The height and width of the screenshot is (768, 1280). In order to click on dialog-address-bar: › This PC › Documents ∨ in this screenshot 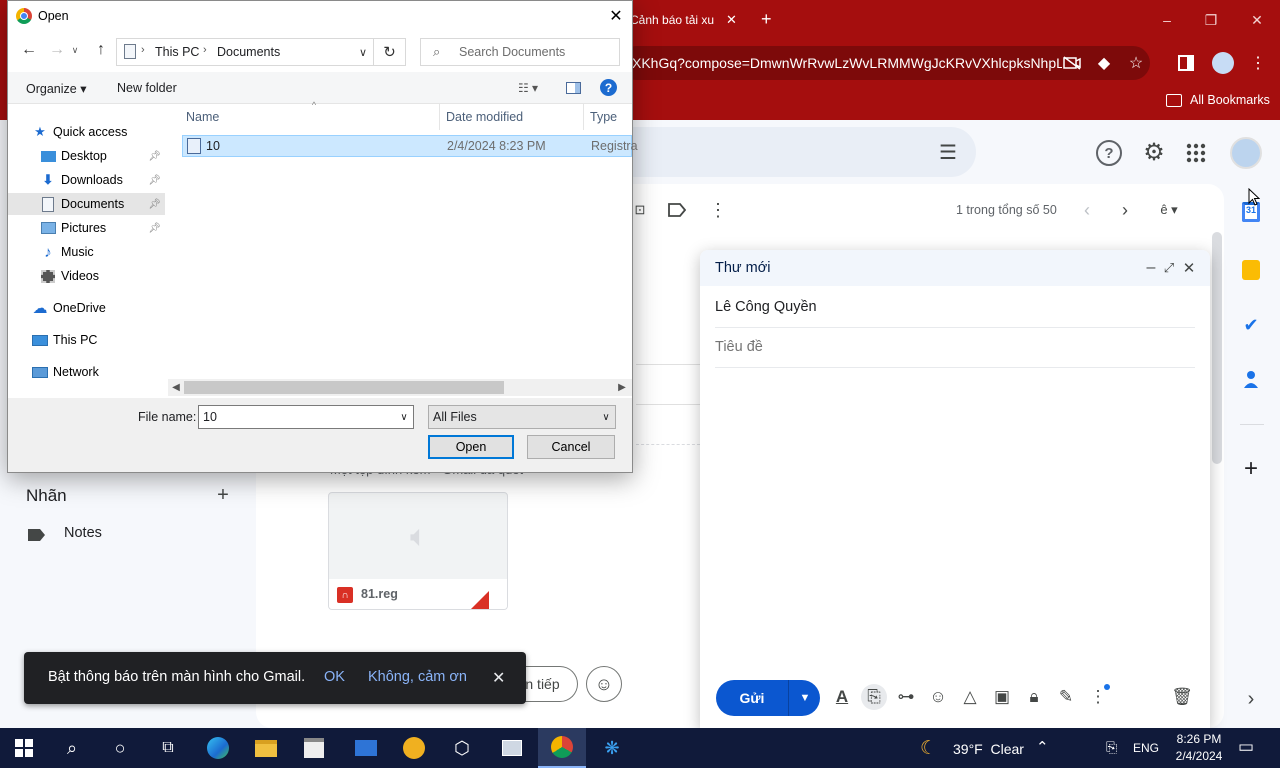, I will do `click(245, 52)`.